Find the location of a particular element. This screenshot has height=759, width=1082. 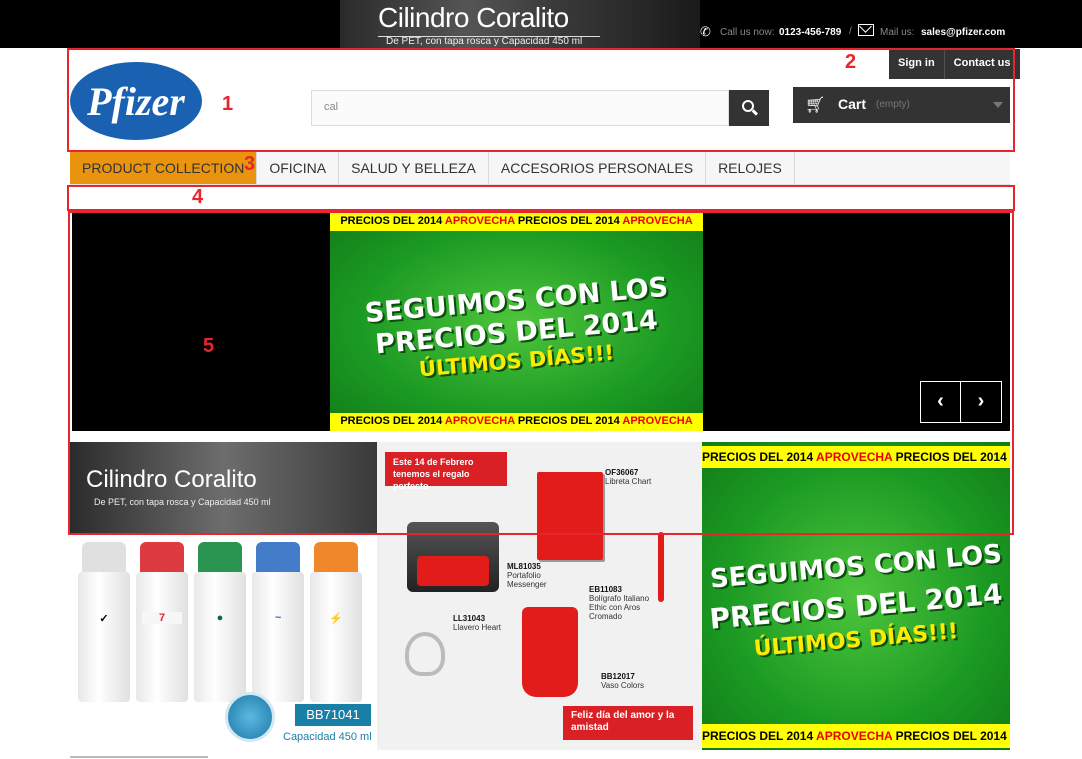

banner2-item-label: BB12017 Vaso Colors is located at coordinates (622, 681).